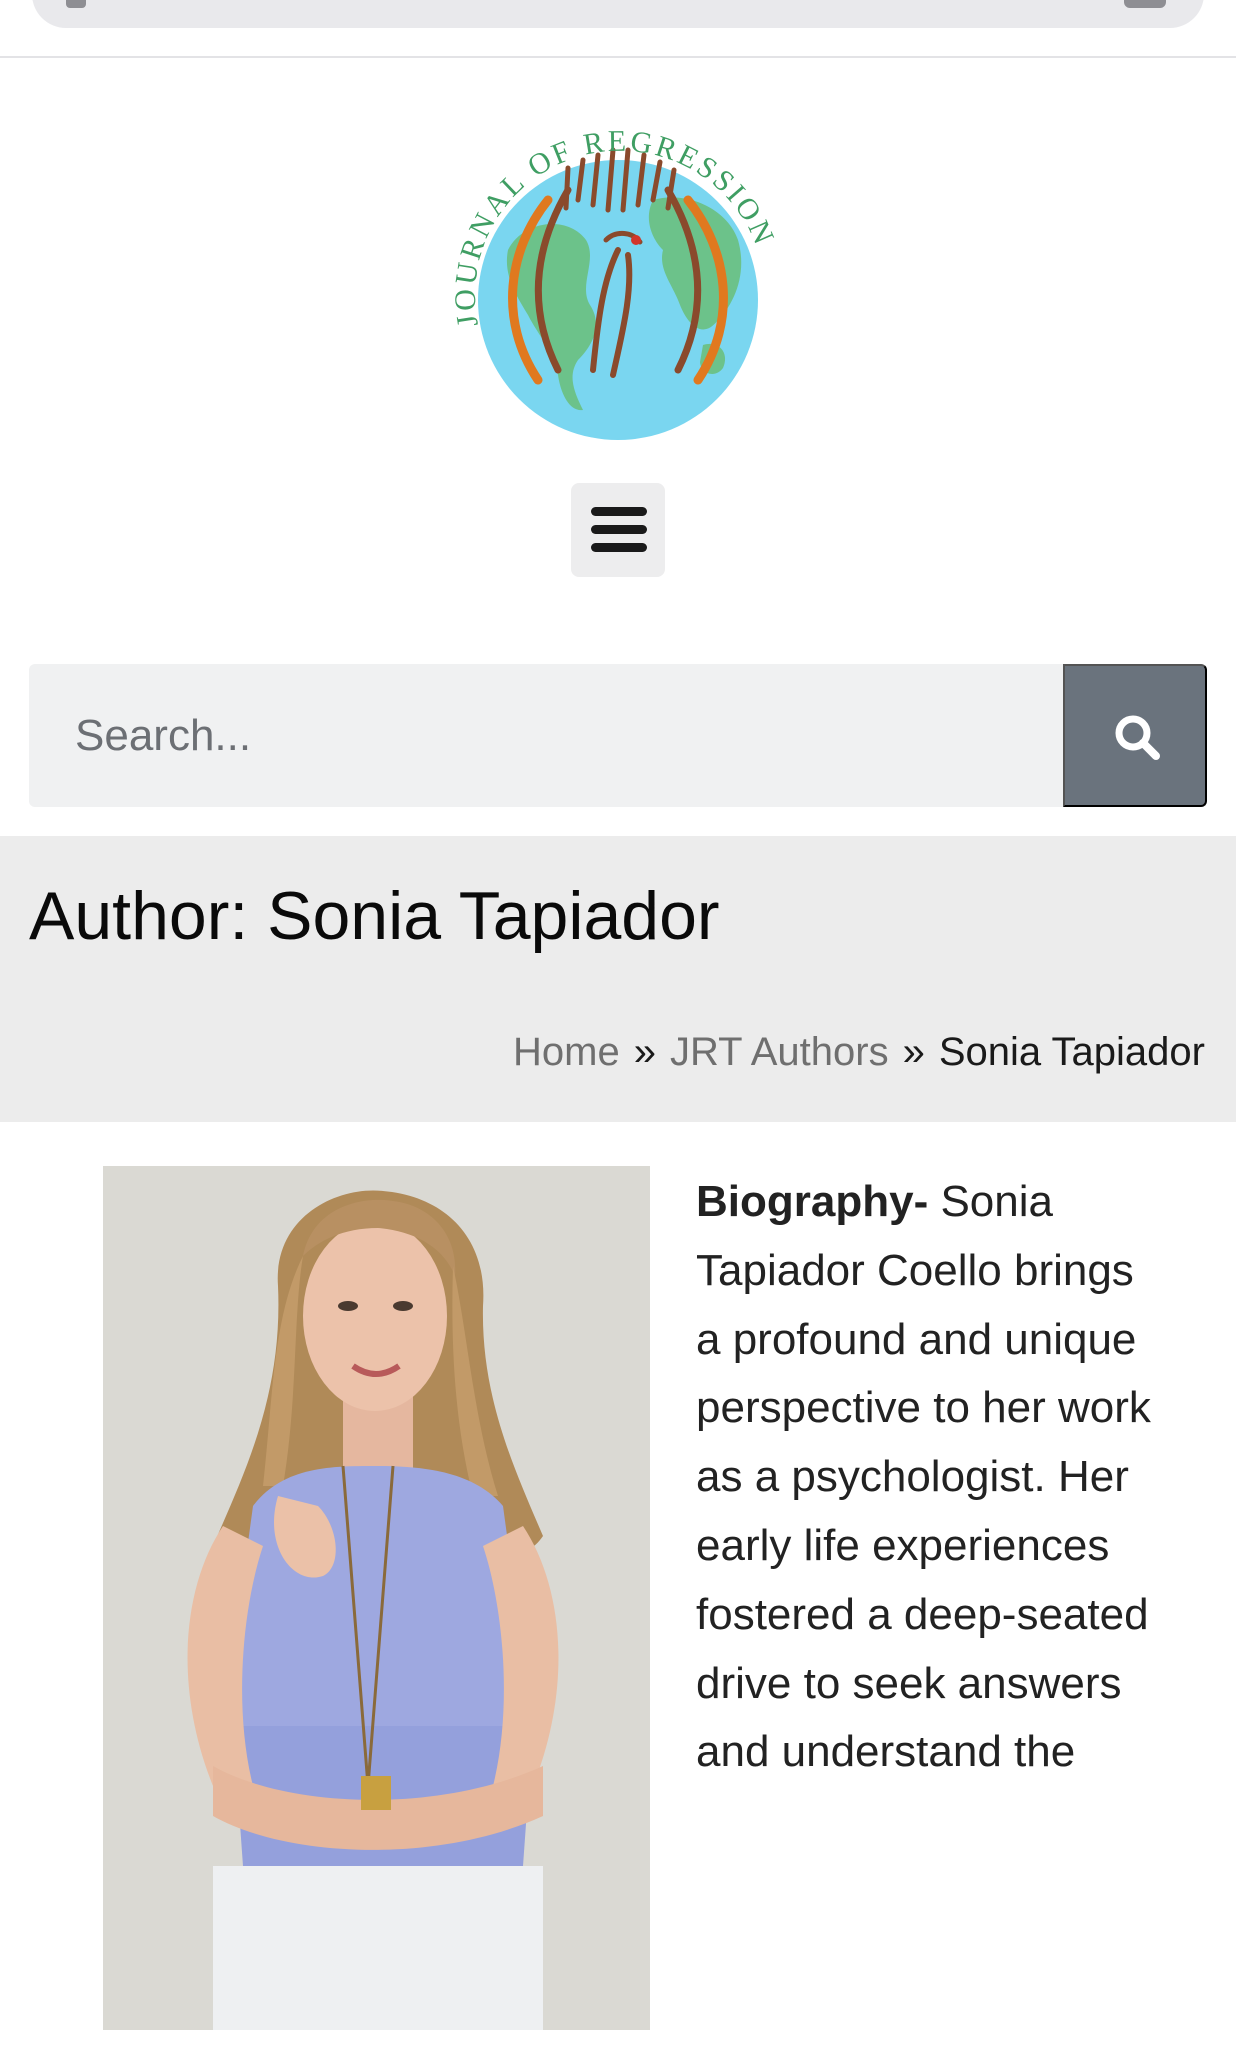 This screenshot has height=2048, width=1236. What do you see at coordinates (618, 29) in the screenshot?
I see `browser-address-bar` at bounding box center [618, 29].